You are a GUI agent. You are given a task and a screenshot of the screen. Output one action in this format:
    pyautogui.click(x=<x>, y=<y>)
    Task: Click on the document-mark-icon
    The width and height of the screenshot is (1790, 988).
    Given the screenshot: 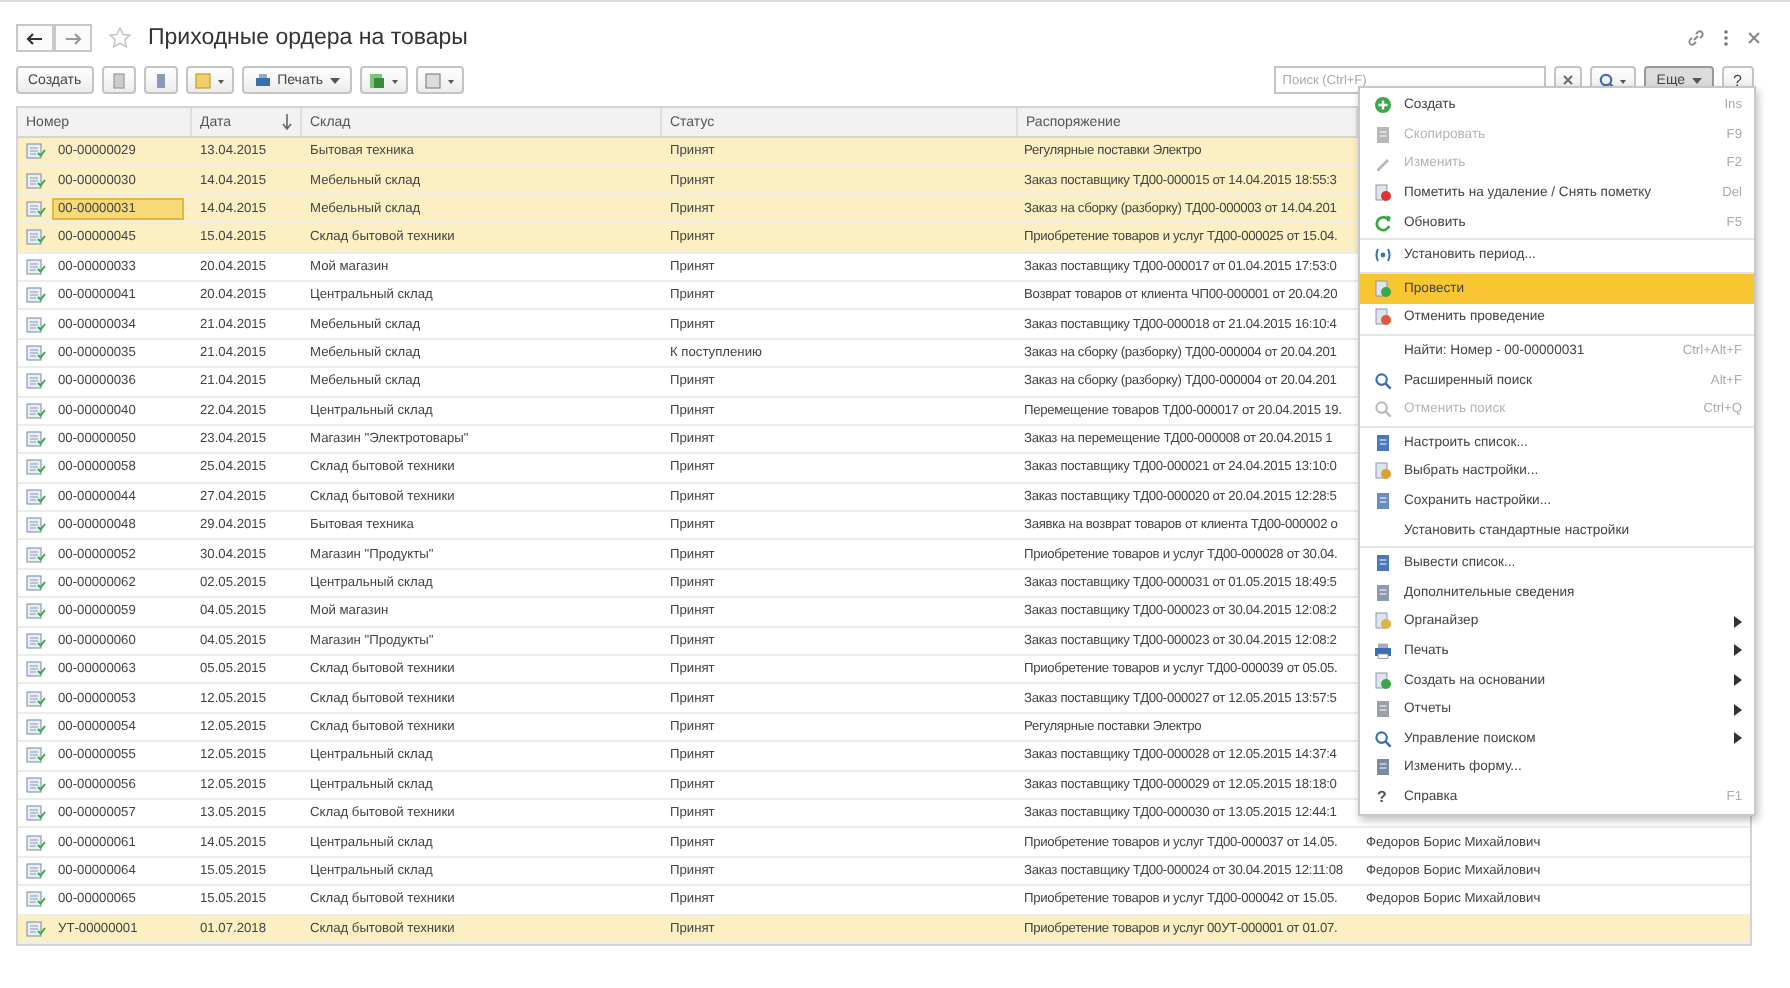 What is the action you would take?
    pyautogui.click(x=1382, y=193)
    